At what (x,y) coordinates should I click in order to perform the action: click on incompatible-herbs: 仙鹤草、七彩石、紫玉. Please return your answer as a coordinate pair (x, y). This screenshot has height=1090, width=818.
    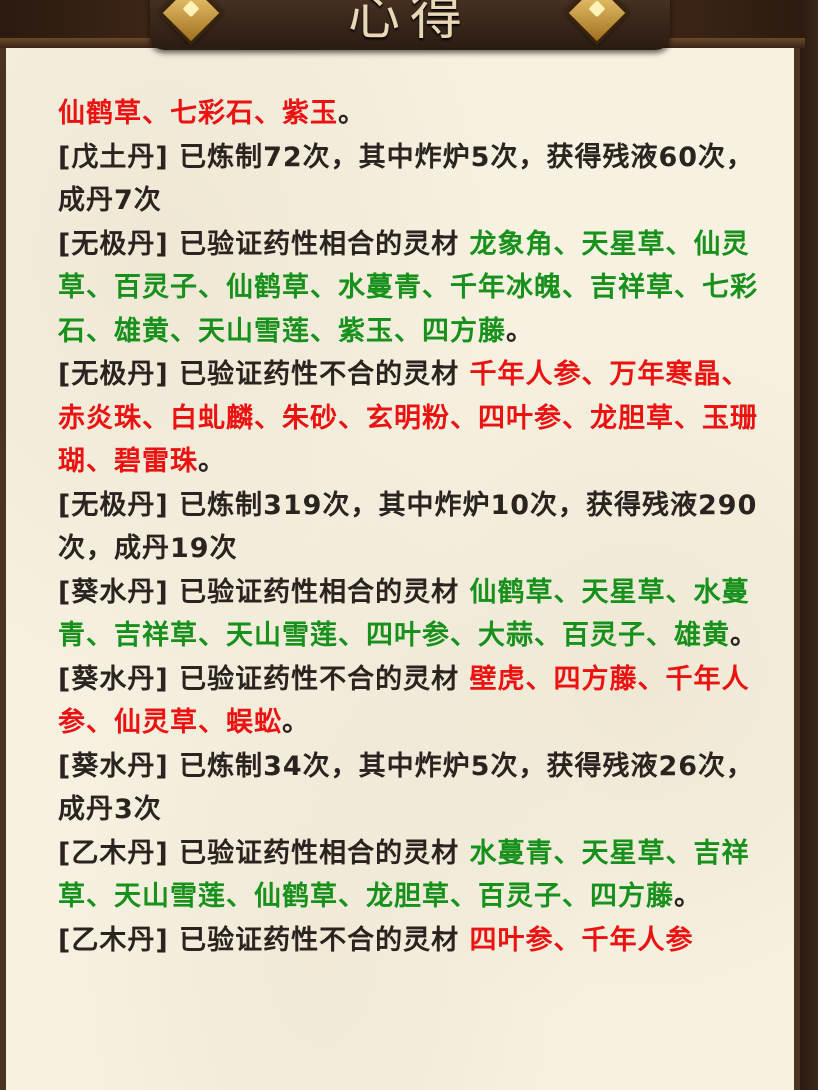
    Looking at the image, I should click on (198, 113).